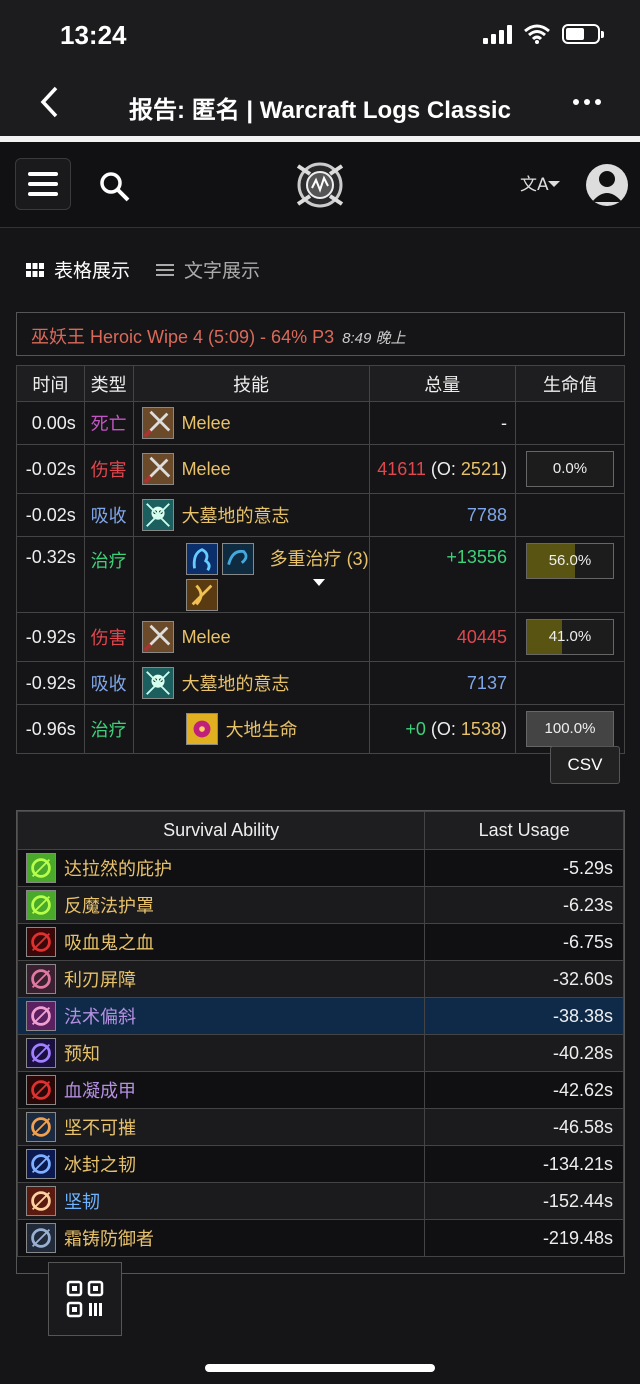 This screenshot has width=640, height=1384. I want to click on event-ability: 多重治疗 (3), so click(251, 574).